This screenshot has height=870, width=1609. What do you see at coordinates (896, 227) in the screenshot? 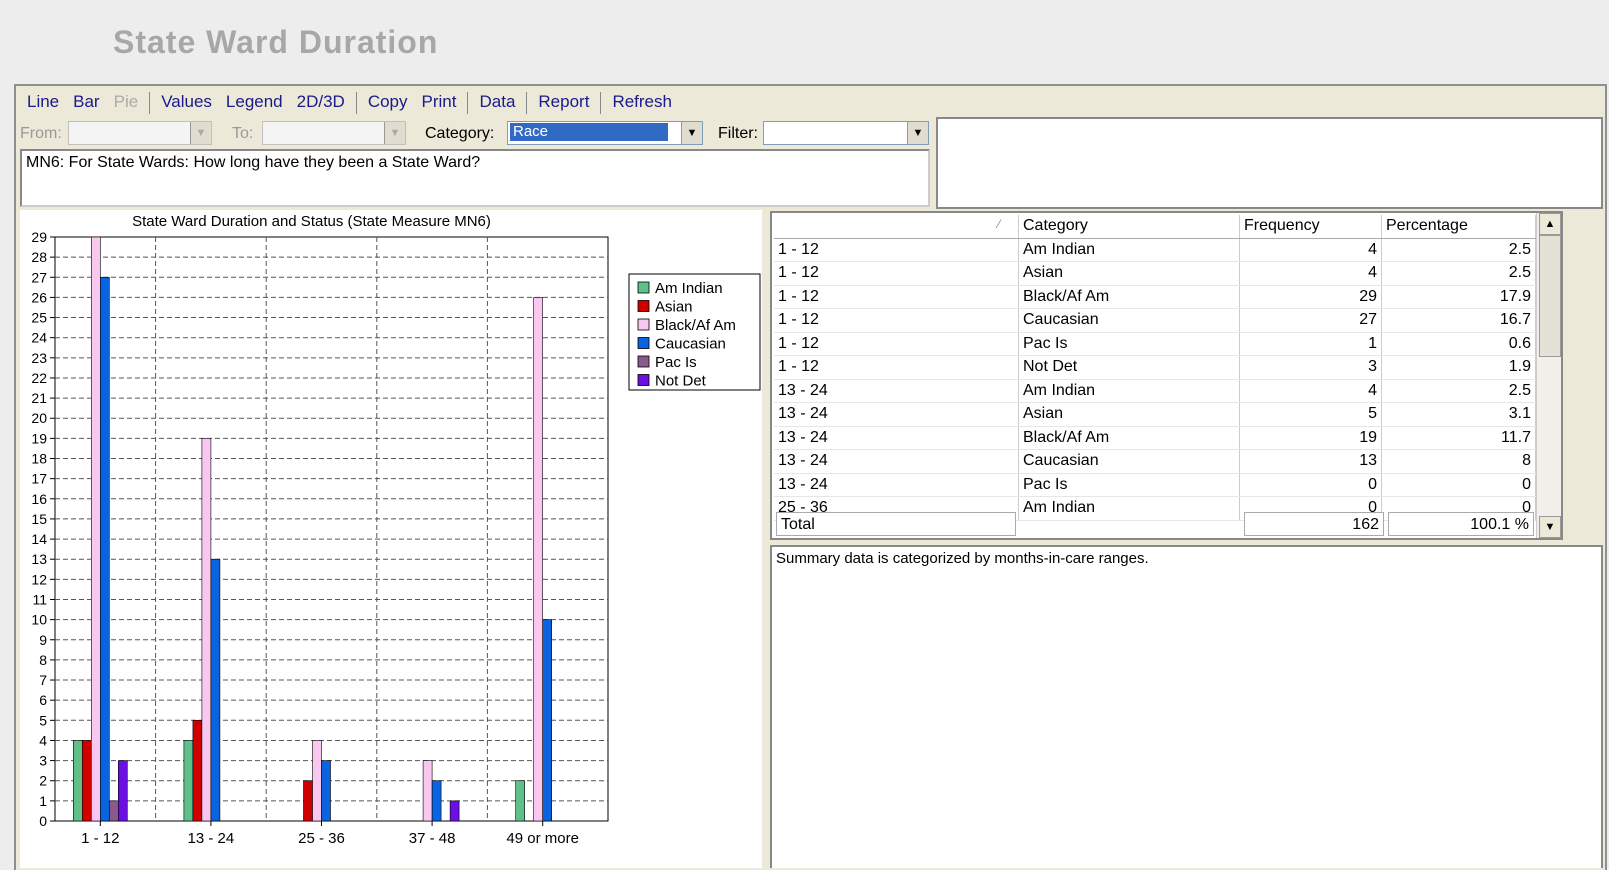
I see `column-header-range: ⁄` at bounding box center [896, 227].